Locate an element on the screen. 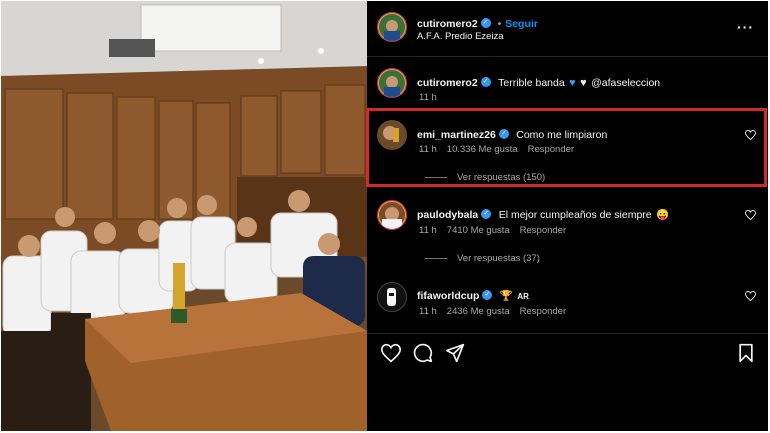 This screenshot has height=433, width=770. heart-icon is located at coordinates (391, 353).